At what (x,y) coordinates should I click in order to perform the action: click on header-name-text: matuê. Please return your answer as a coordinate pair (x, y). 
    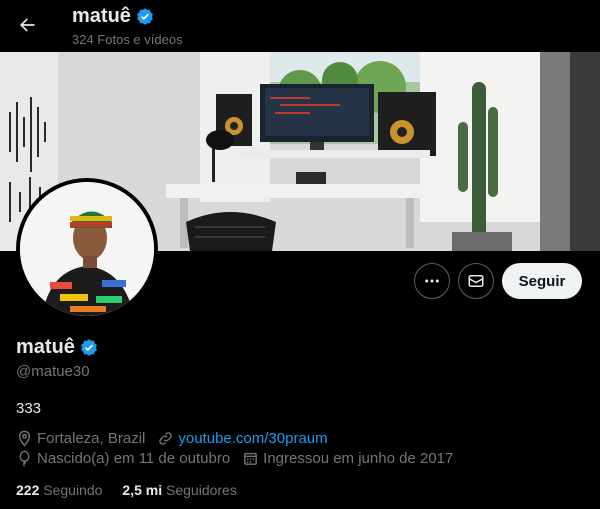
    Looking at the image, I should click on (101, 16).